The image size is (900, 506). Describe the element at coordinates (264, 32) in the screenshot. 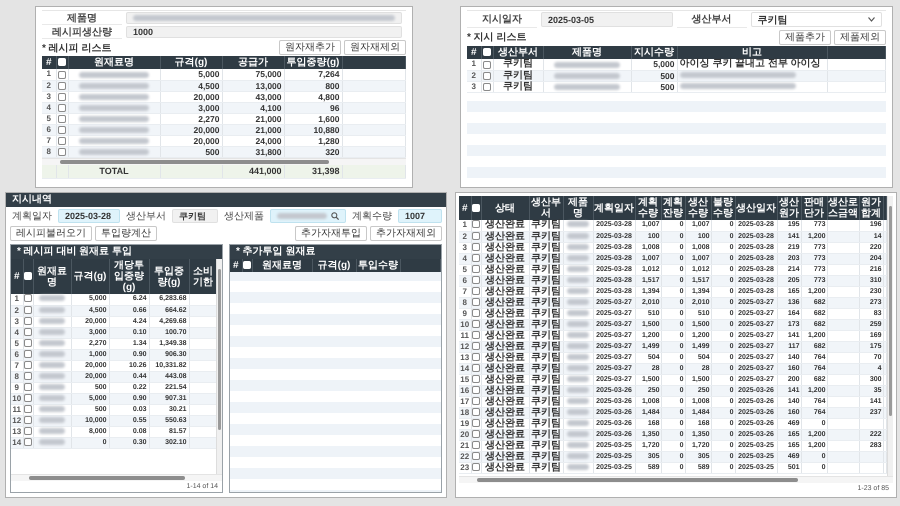

I see `text-field: 1000` at that location.